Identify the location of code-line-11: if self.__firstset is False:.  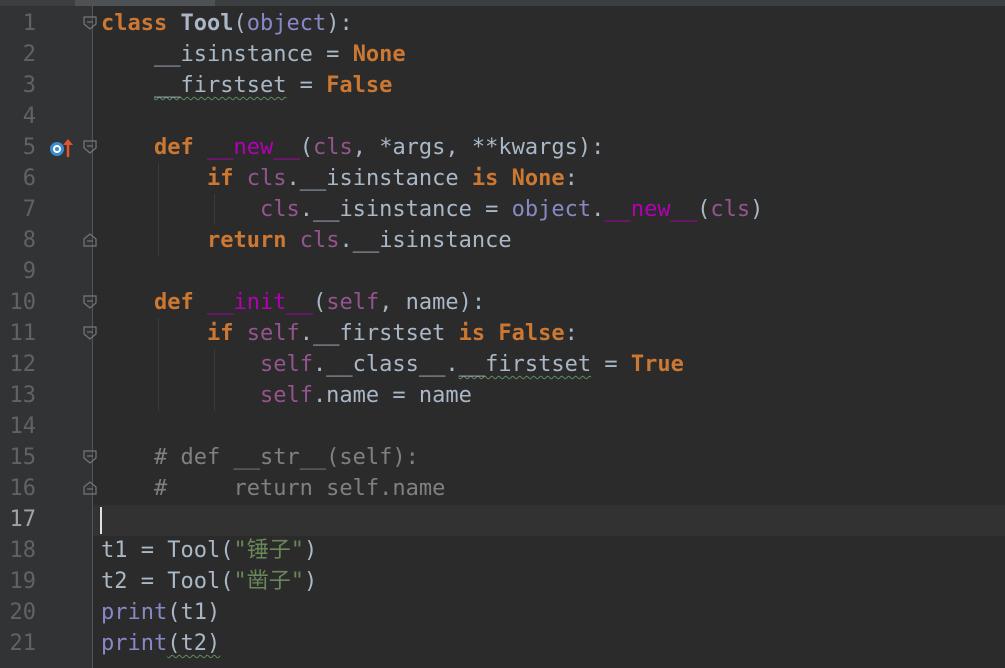
(339, 333).